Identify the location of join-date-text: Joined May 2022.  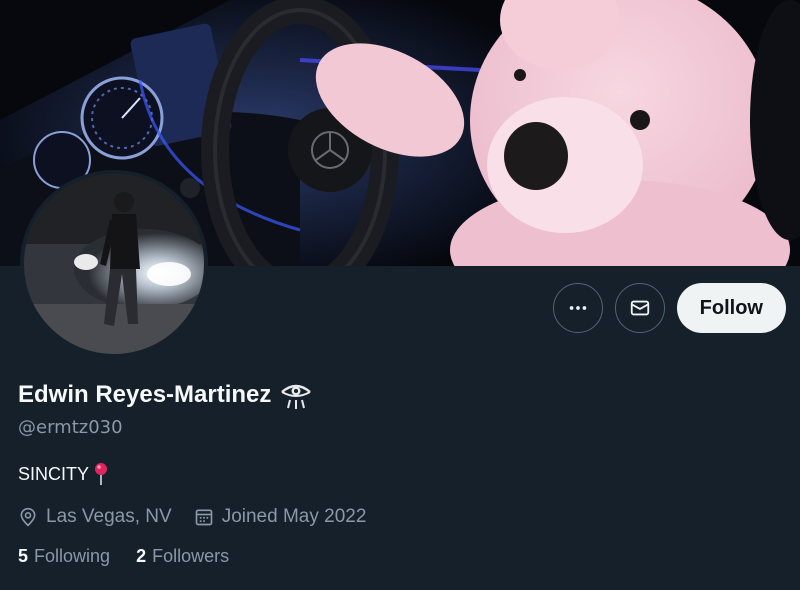
(294, 516).